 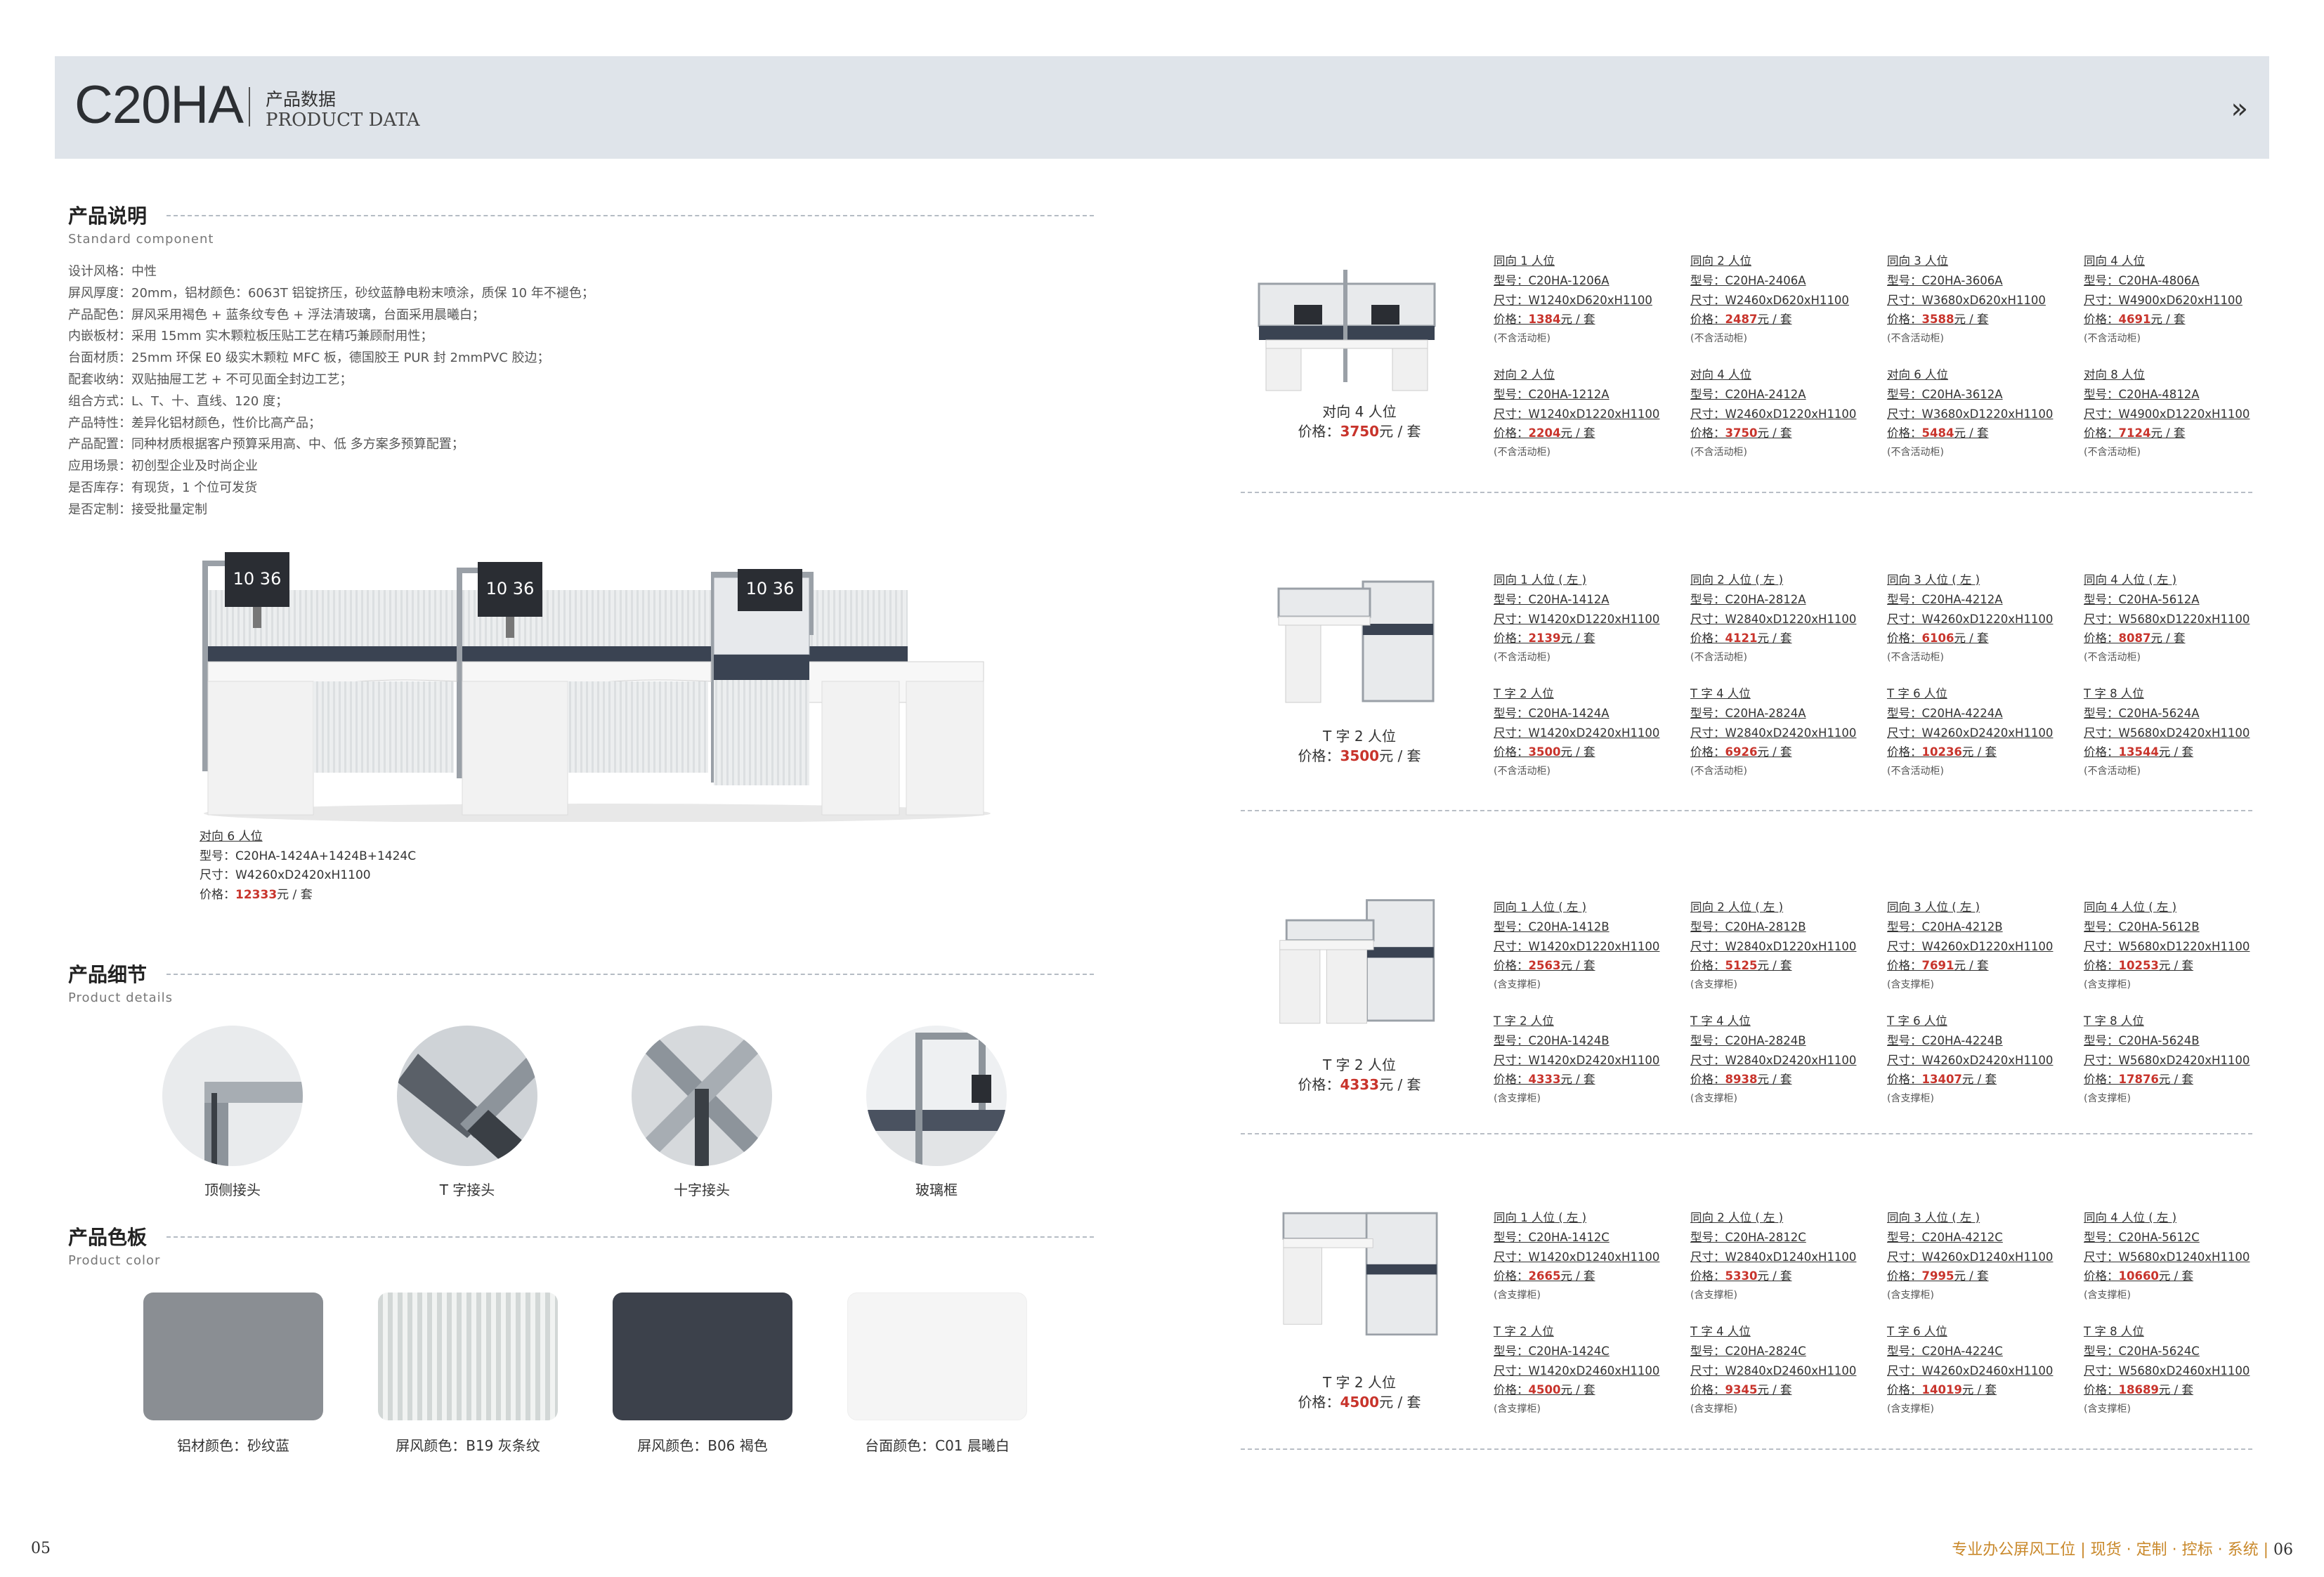 I want to click on cell-model: C20HA-5612A, so click(x=2159, y=599).